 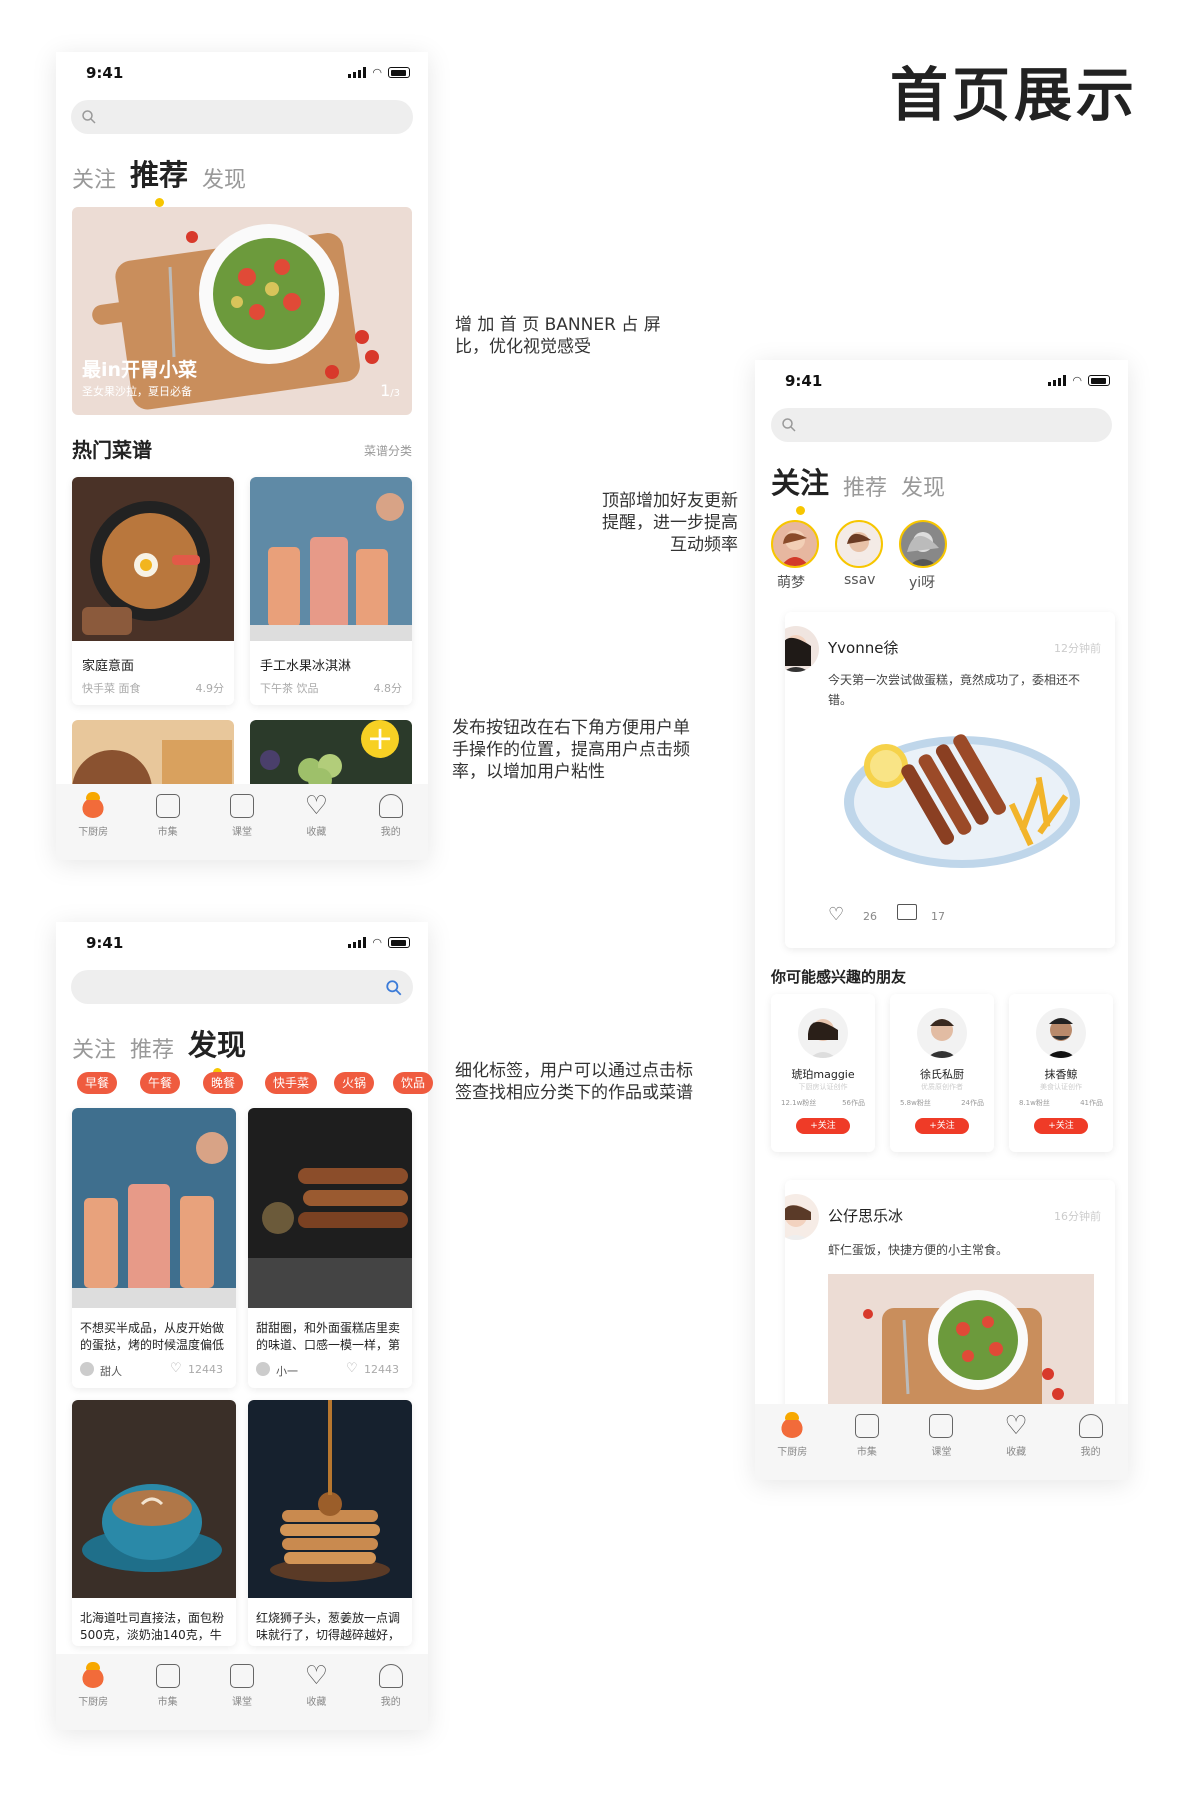 What do you see at coordinates (1061, 1087) in the screenshot?
I see `suggest-desc: 美食认证创作` at bounding box center [1061, 1087].